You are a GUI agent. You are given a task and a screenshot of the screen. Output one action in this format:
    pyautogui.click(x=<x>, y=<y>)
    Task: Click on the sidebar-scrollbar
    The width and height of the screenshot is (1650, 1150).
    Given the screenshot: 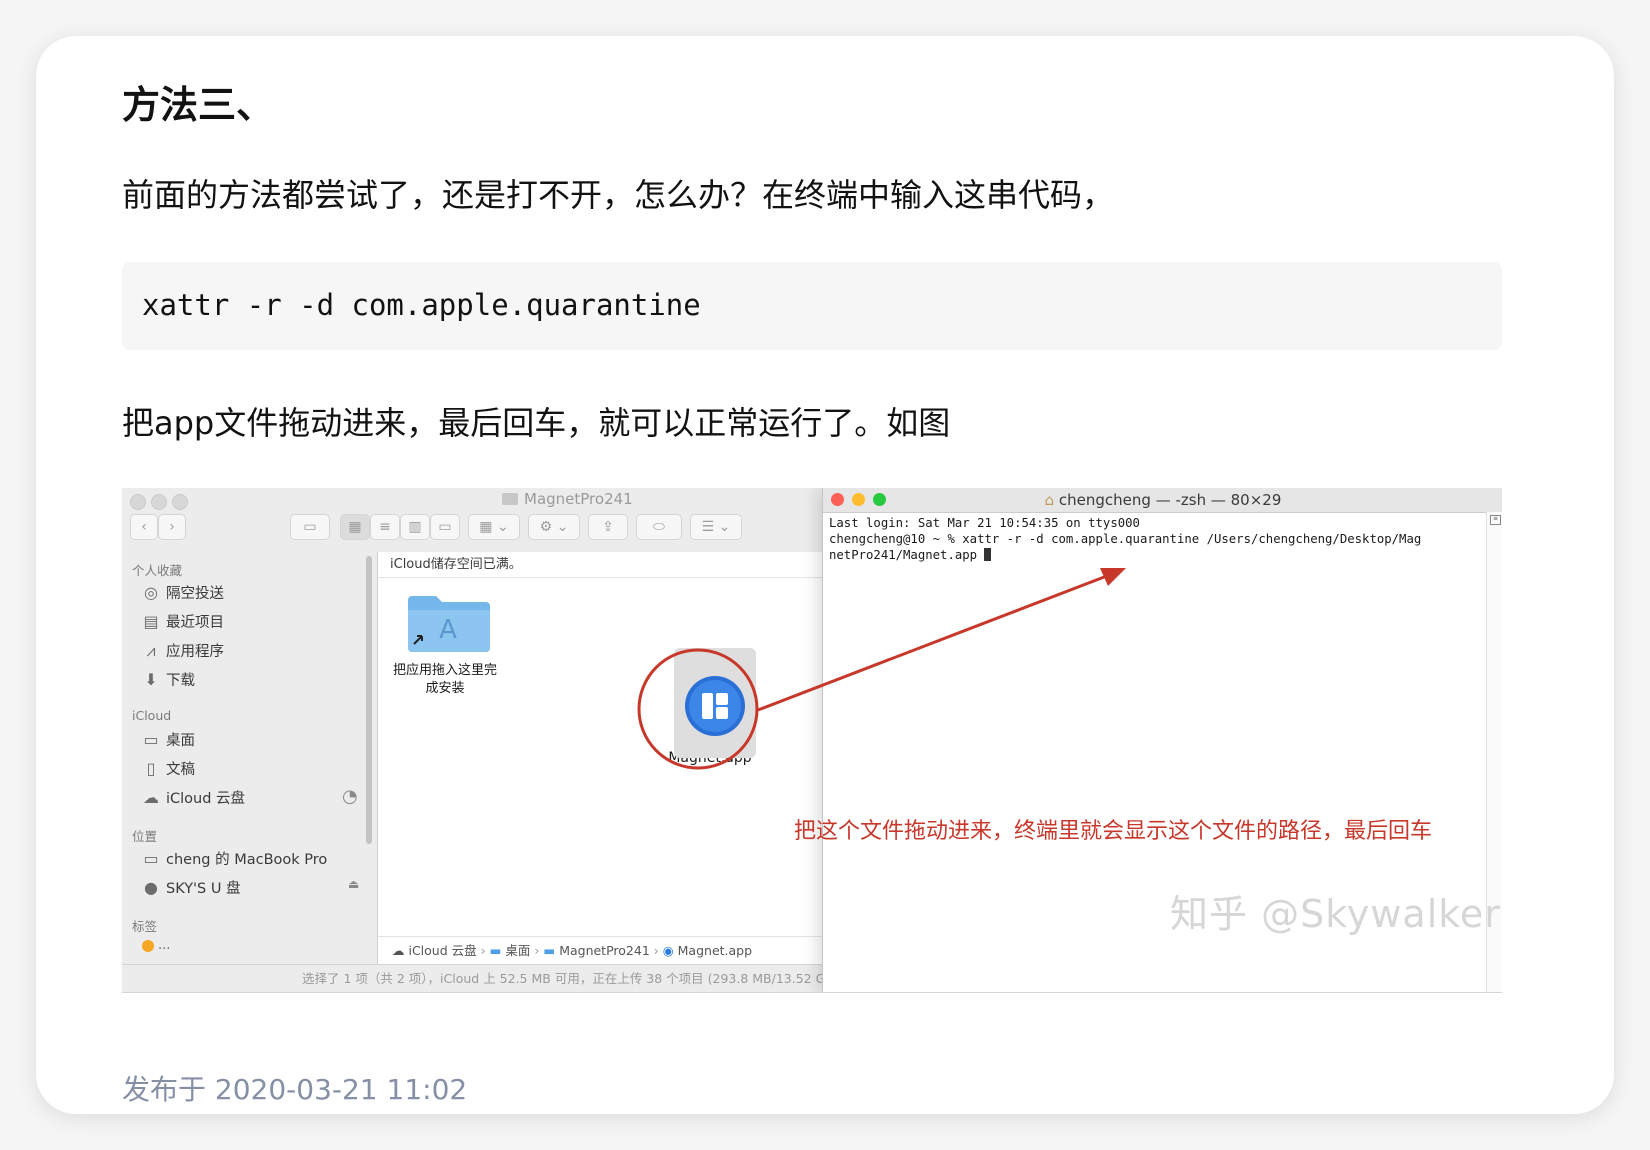 What is the action you would take?
    pyautogui.click(x=369, y=700)
    